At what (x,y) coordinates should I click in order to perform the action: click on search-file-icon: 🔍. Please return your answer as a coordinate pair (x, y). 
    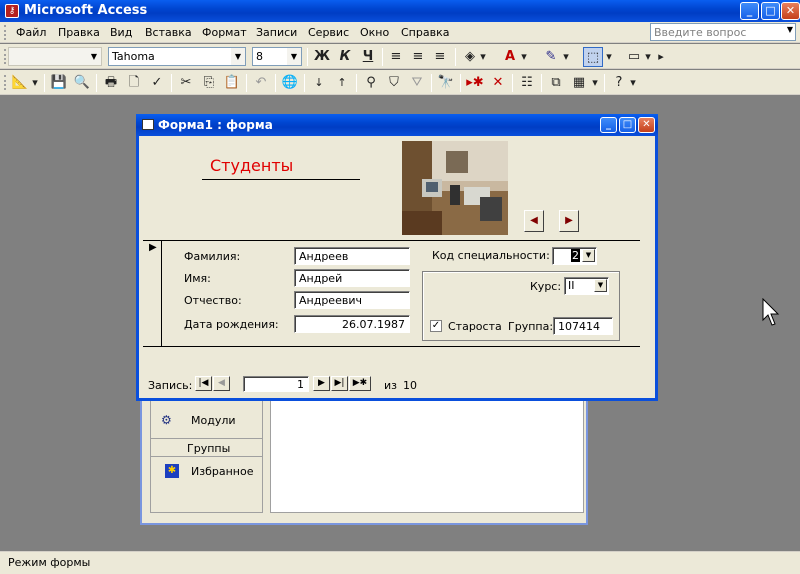
    Looking at the image, I should click on (82, 83).